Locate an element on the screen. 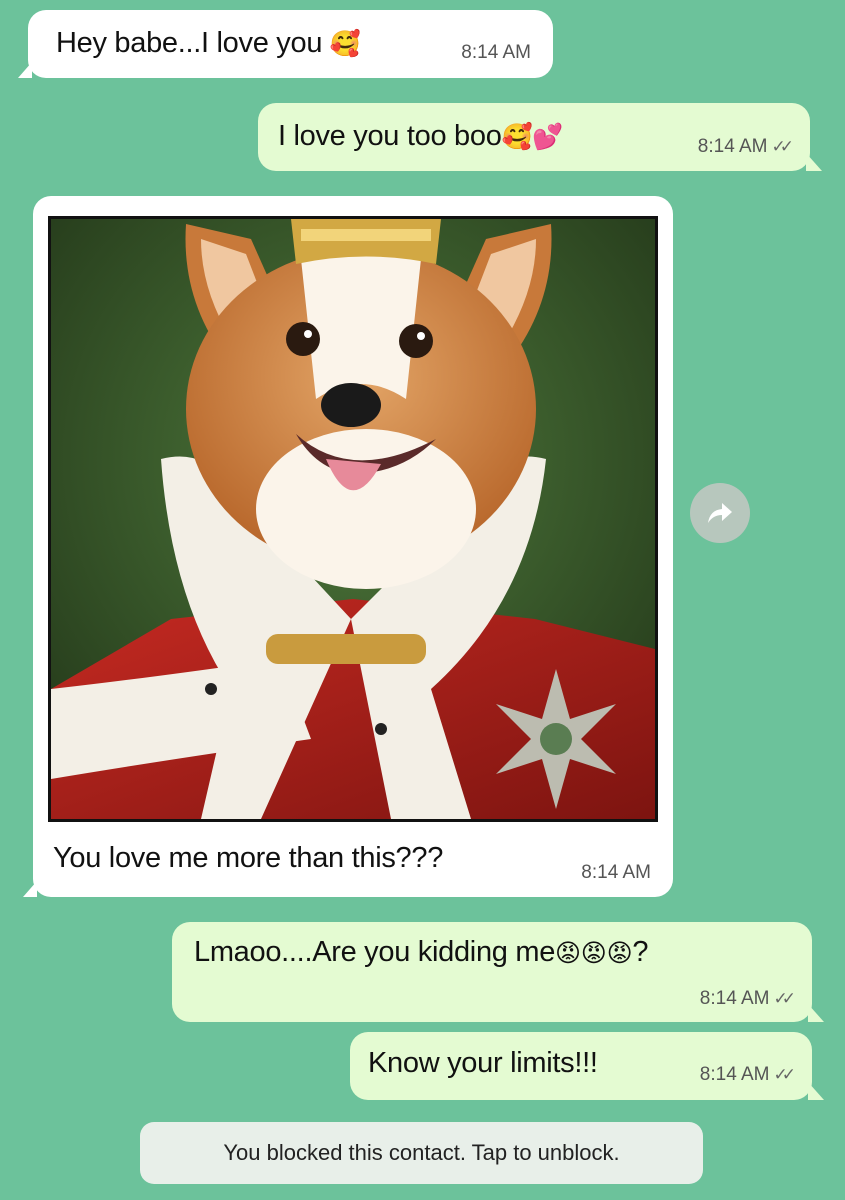 The height and width of the screenshot is (1200, 845). incoming-message: Hey babe...I love you 🥰 8:14 AM is located at coordinates (285, 44).